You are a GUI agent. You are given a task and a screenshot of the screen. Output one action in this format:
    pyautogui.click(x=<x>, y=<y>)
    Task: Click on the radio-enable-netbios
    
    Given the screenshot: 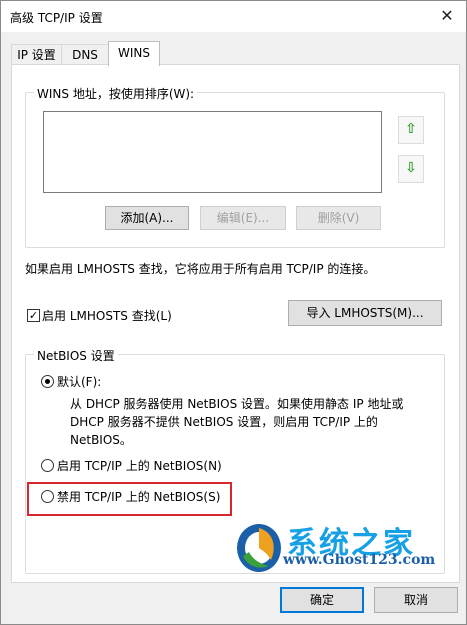 What is the action you would take?
    pyautogui.click(x=47, y=465)
    